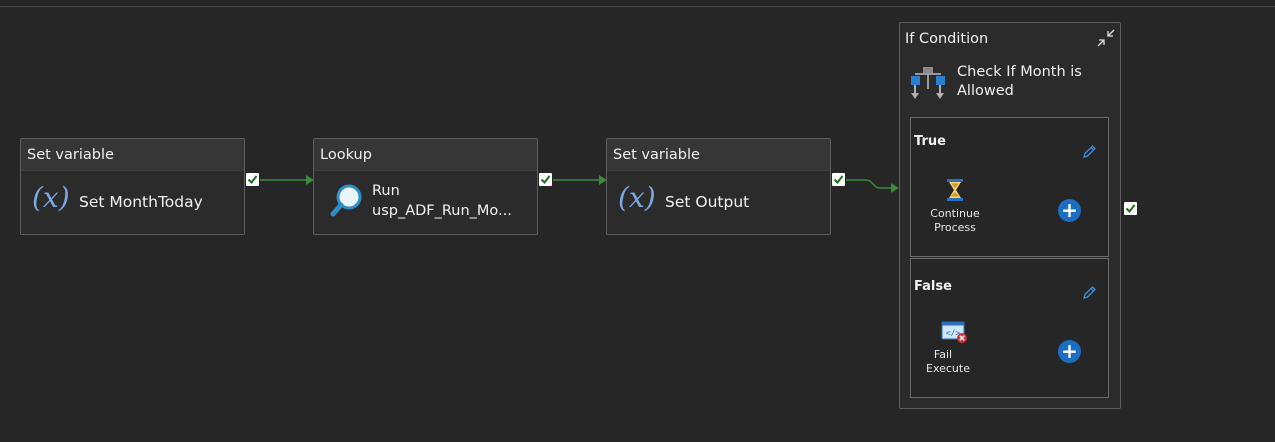 The image size is (1275, 442). Describe the element at coordinates (933, 286) in the screenshot. I see `branch-label-false: False` at that location.